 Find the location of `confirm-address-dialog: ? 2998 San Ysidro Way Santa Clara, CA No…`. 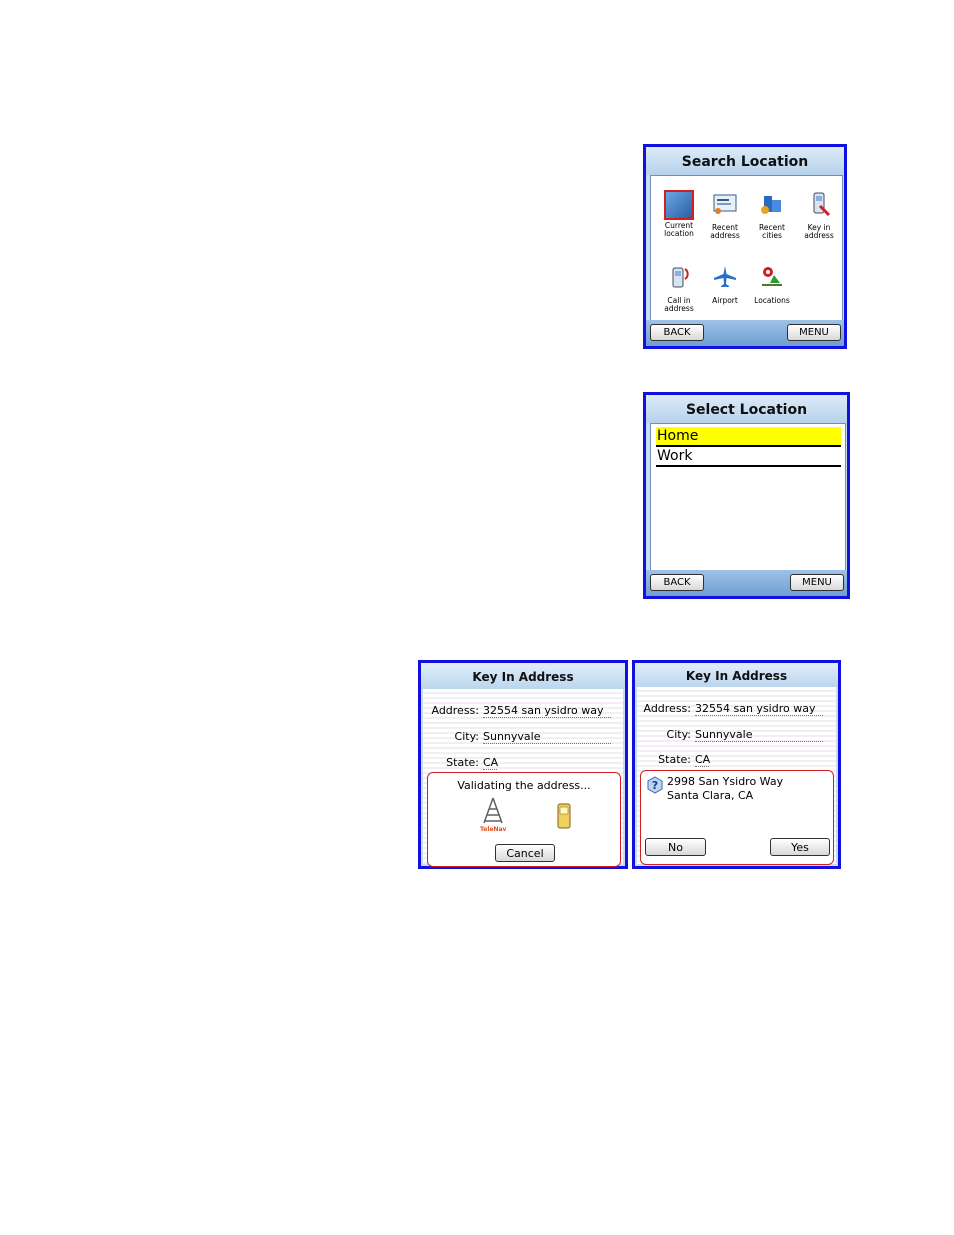

confirm-address-dialog: ? 2998 San Ysidro Way Santa Clara, CA No… is located at coordinates (737, 817).